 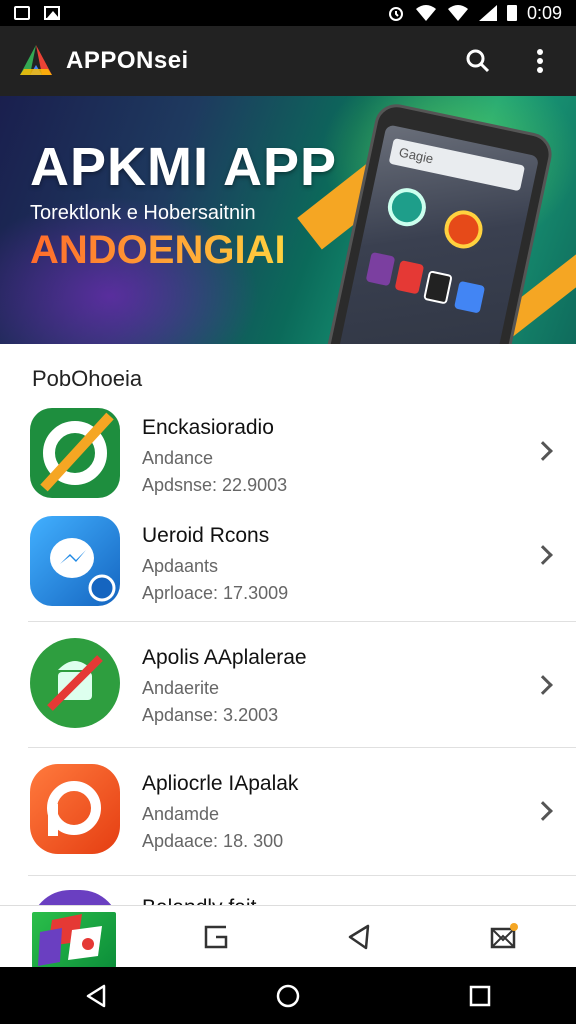 I want to click on recents-button, so click(x=480, y=996).